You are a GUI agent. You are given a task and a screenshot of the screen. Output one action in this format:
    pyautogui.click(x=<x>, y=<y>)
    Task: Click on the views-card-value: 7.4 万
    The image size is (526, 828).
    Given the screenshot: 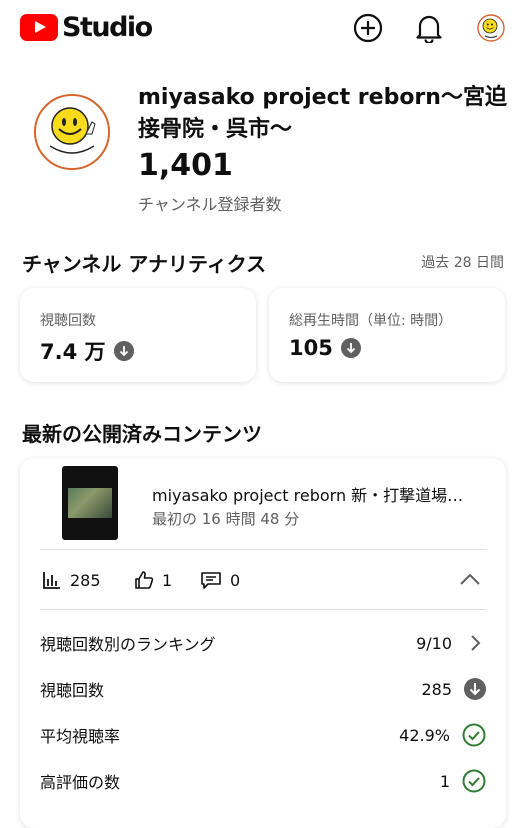 What is the action you would take?
    pyautogui.click(x=87, y=351)
    